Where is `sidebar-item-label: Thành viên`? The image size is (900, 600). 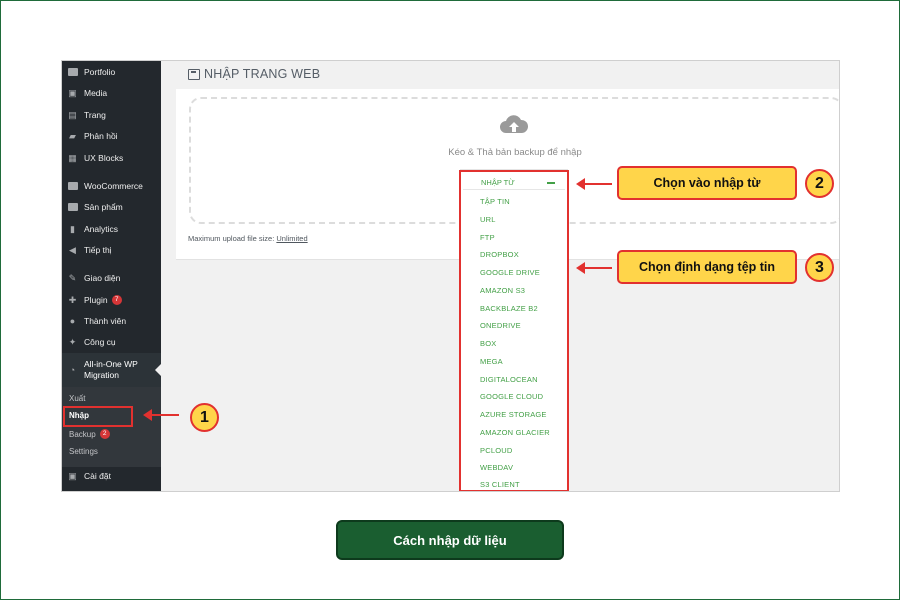
sidebar-item-label: Thành viên is located at coordinates (105, 321).